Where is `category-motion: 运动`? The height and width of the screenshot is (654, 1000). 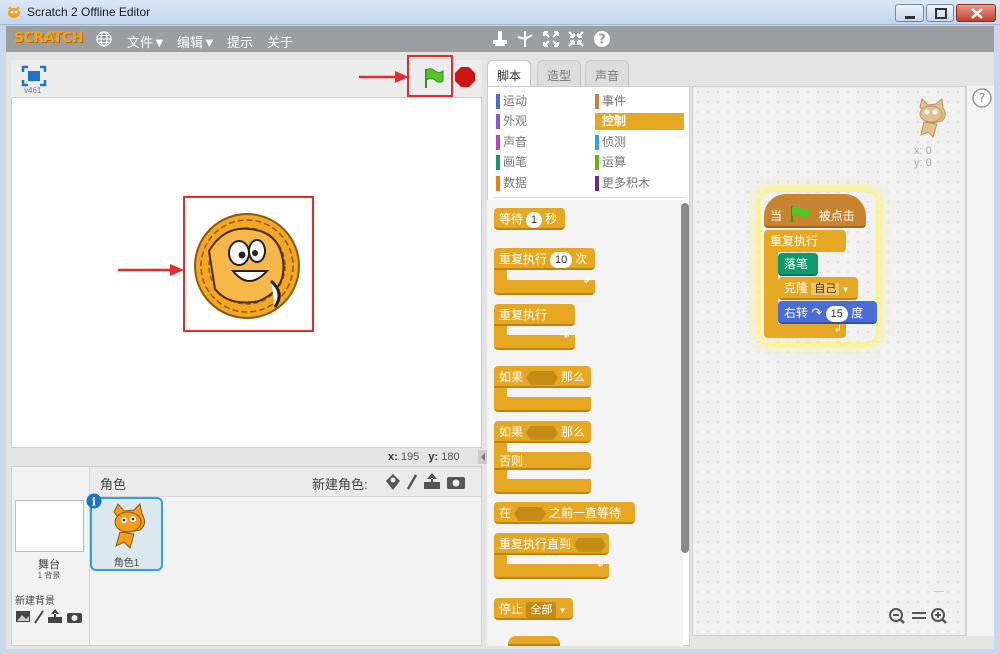 category-motion: 运动 is located at coordinates (538, 101).